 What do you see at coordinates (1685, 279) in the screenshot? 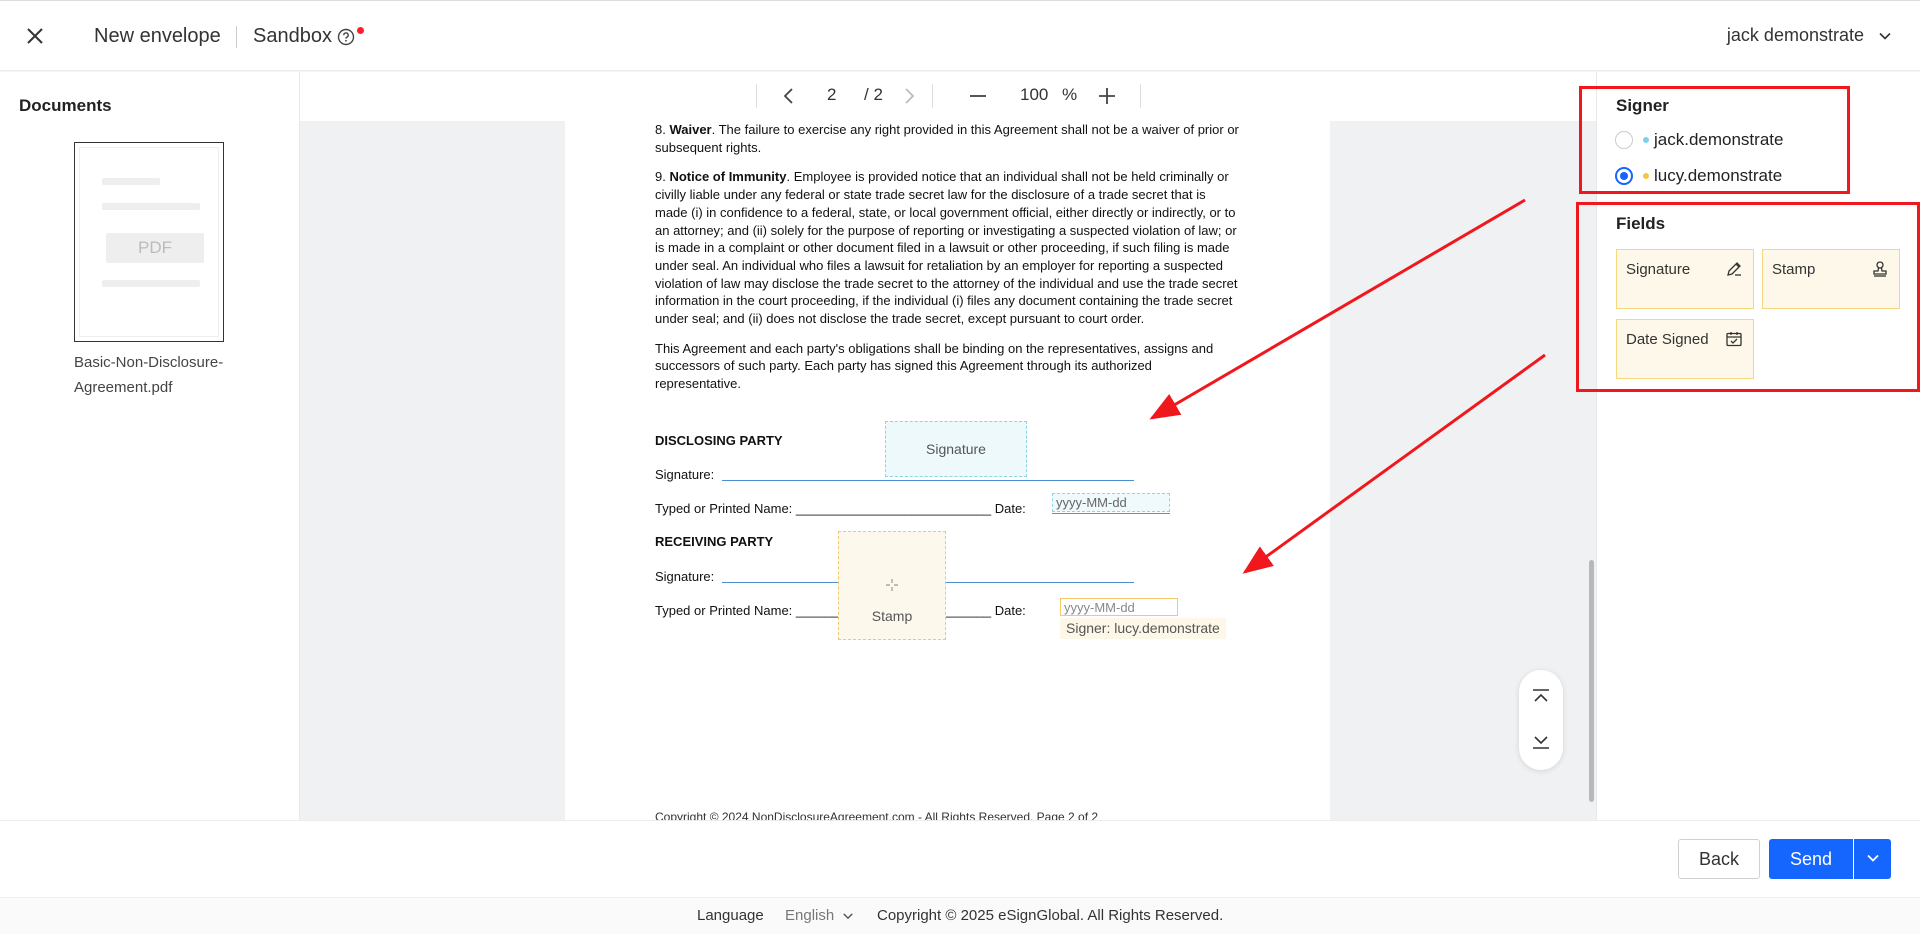
I see `field-card-signature: Signature` at bounding box center [1685, 279].